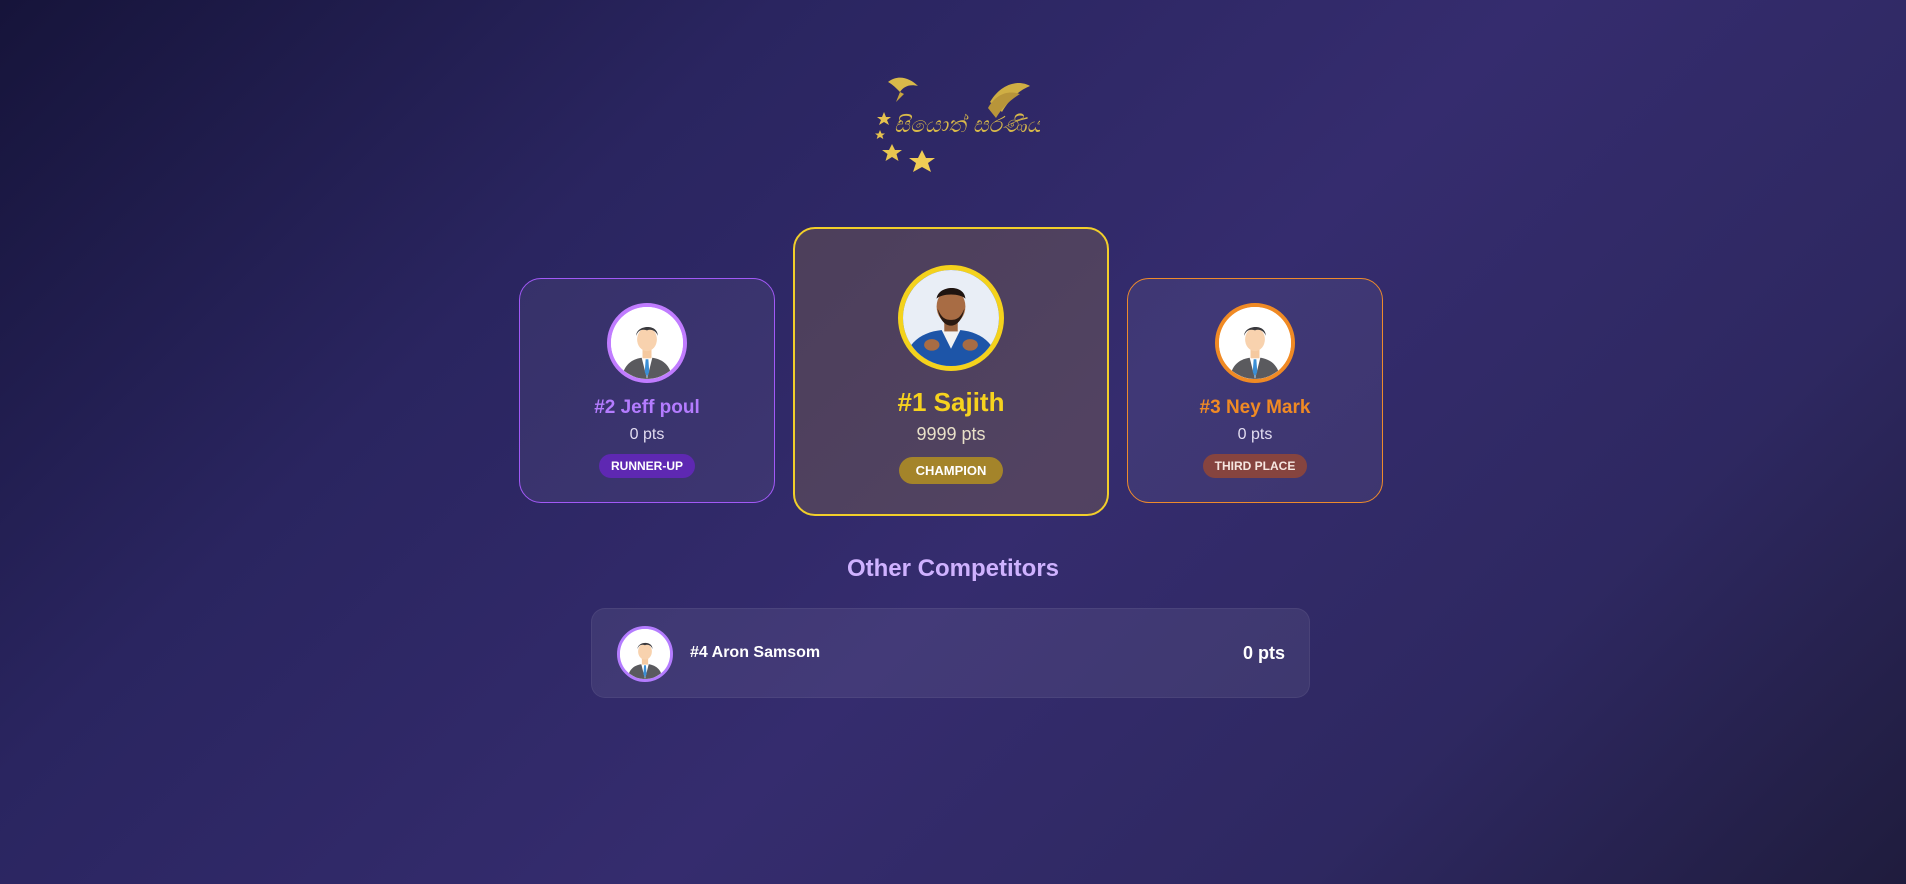 This screenshot has height=884, width=1906. What do you see at coordinates (1255, 466) in the screenshot?
I see `rank-badge: THIRD PLACE` at bounding box center [1255, 466].